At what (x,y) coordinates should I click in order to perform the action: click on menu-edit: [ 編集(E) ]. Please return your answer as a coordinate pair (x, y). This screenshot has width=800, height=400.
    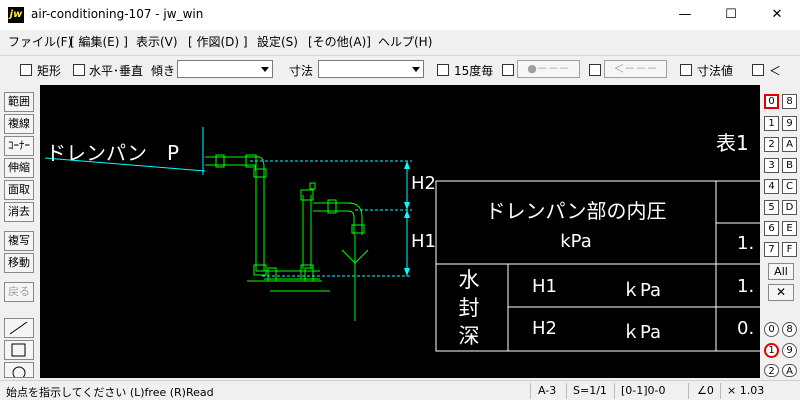
    Looking at the image, I should click on (99, 41).